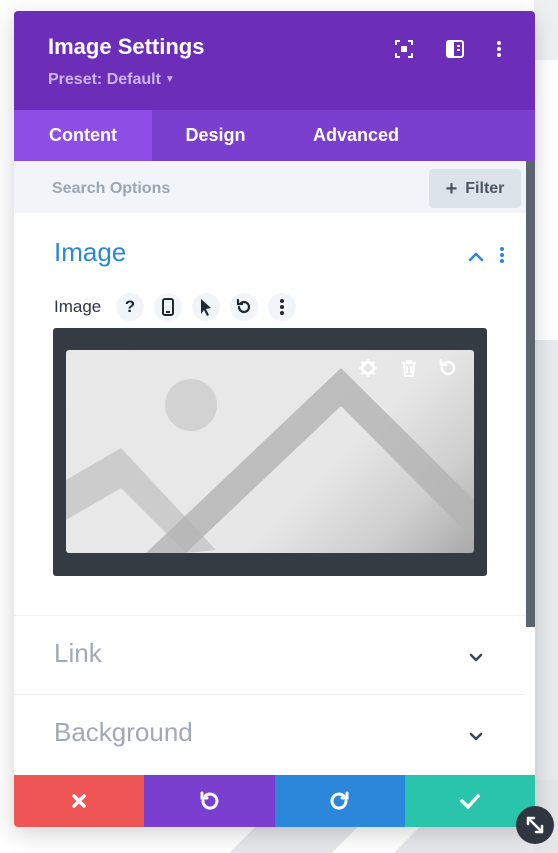 This screenshot has width=558, height=853. I want to click on discard-button, so click(79, 801).